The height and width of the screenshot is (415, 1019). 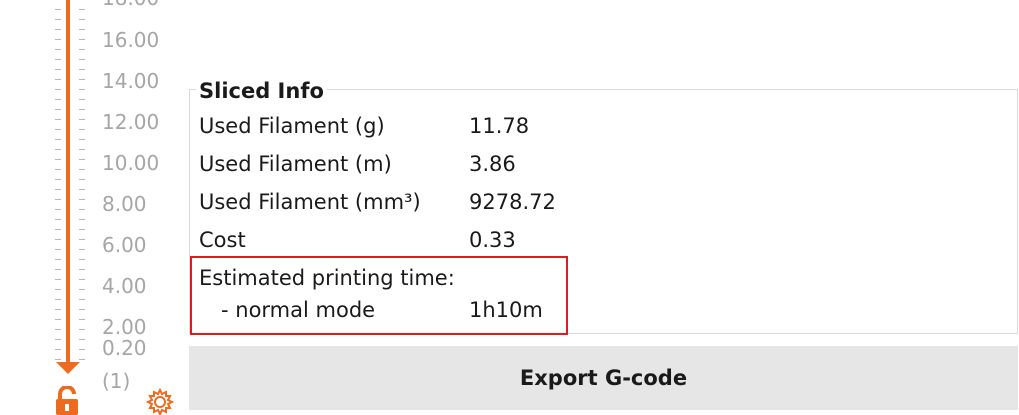 What do you see at coordinates (68, 400) in the screenshot?
I see `lock-open-icon` at bounding box center [68, 400].